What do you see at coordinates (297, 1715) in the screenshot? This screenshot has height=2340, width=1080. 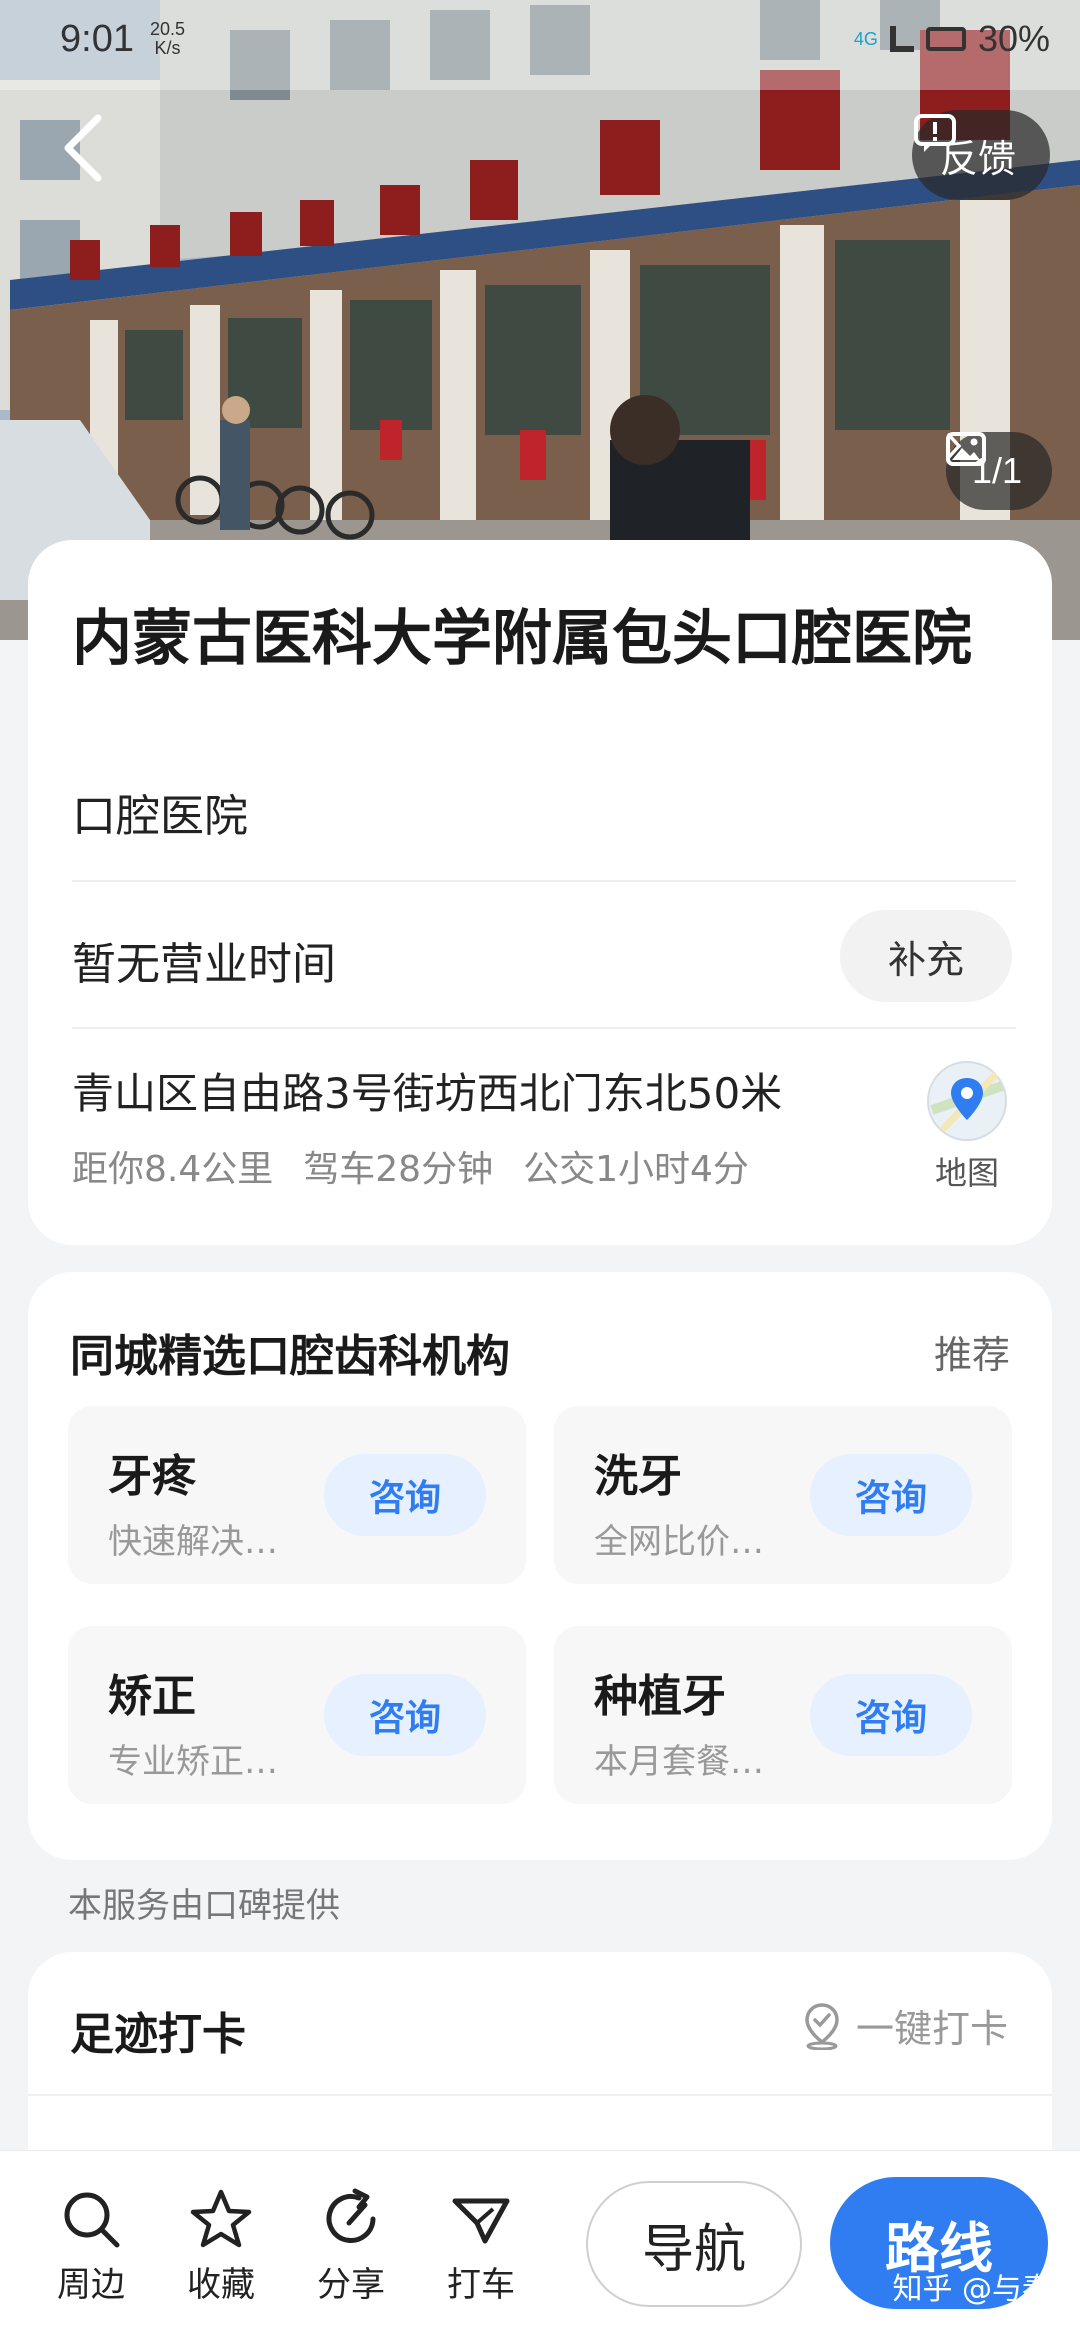 I see `service-tile-orthodontics: 矫正 专业矫正… 咨询` at bounding box center [297, 1715].